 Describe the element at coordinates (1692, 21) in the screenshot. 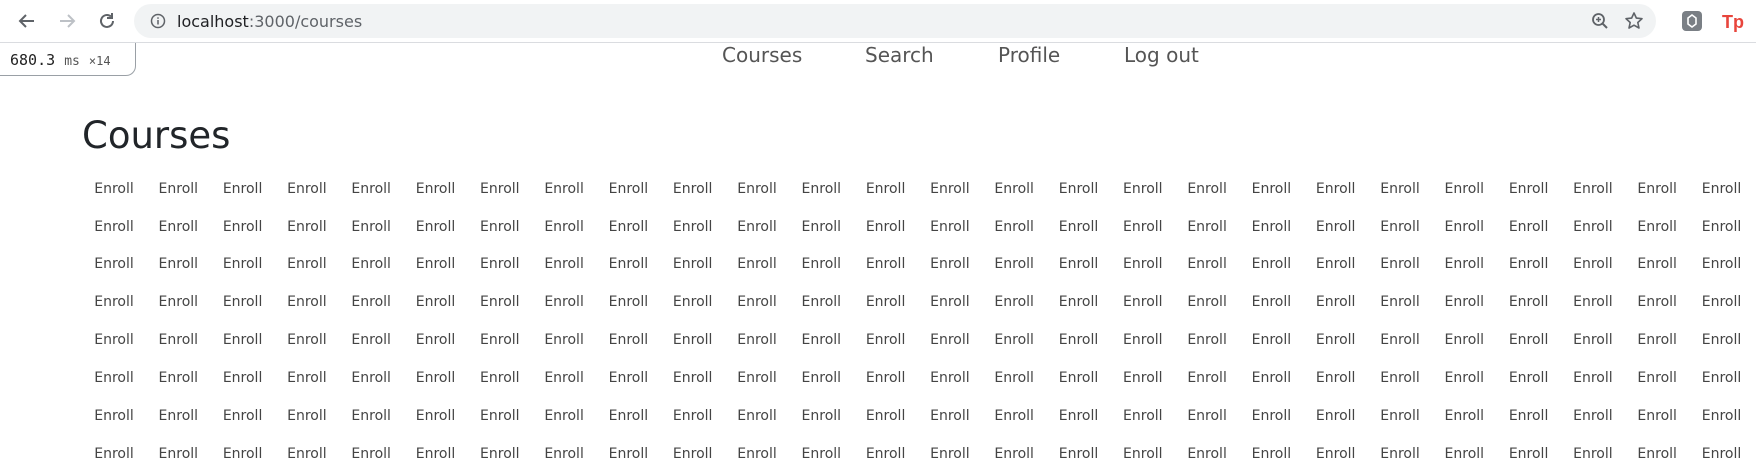

I see `extension-icon` at that location.